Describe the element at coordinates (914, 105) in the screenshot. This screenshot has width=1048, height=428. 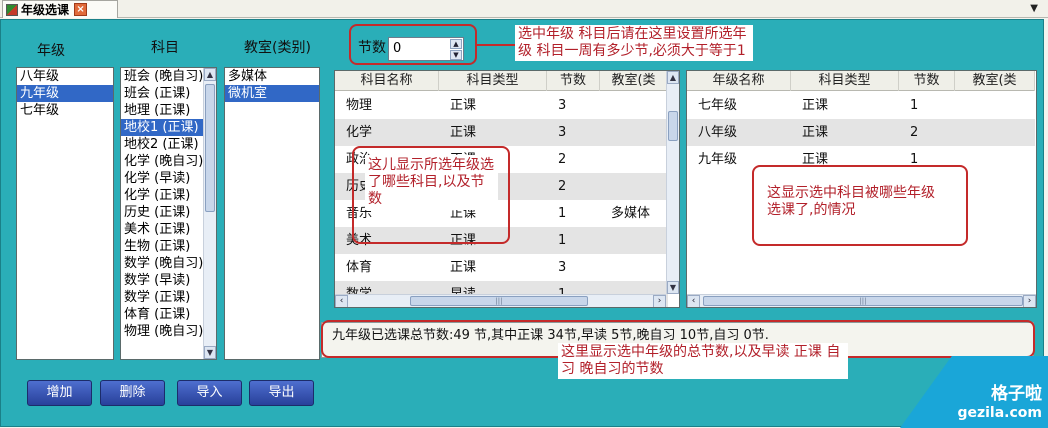
I see `right-table-cell: 1` at that location.